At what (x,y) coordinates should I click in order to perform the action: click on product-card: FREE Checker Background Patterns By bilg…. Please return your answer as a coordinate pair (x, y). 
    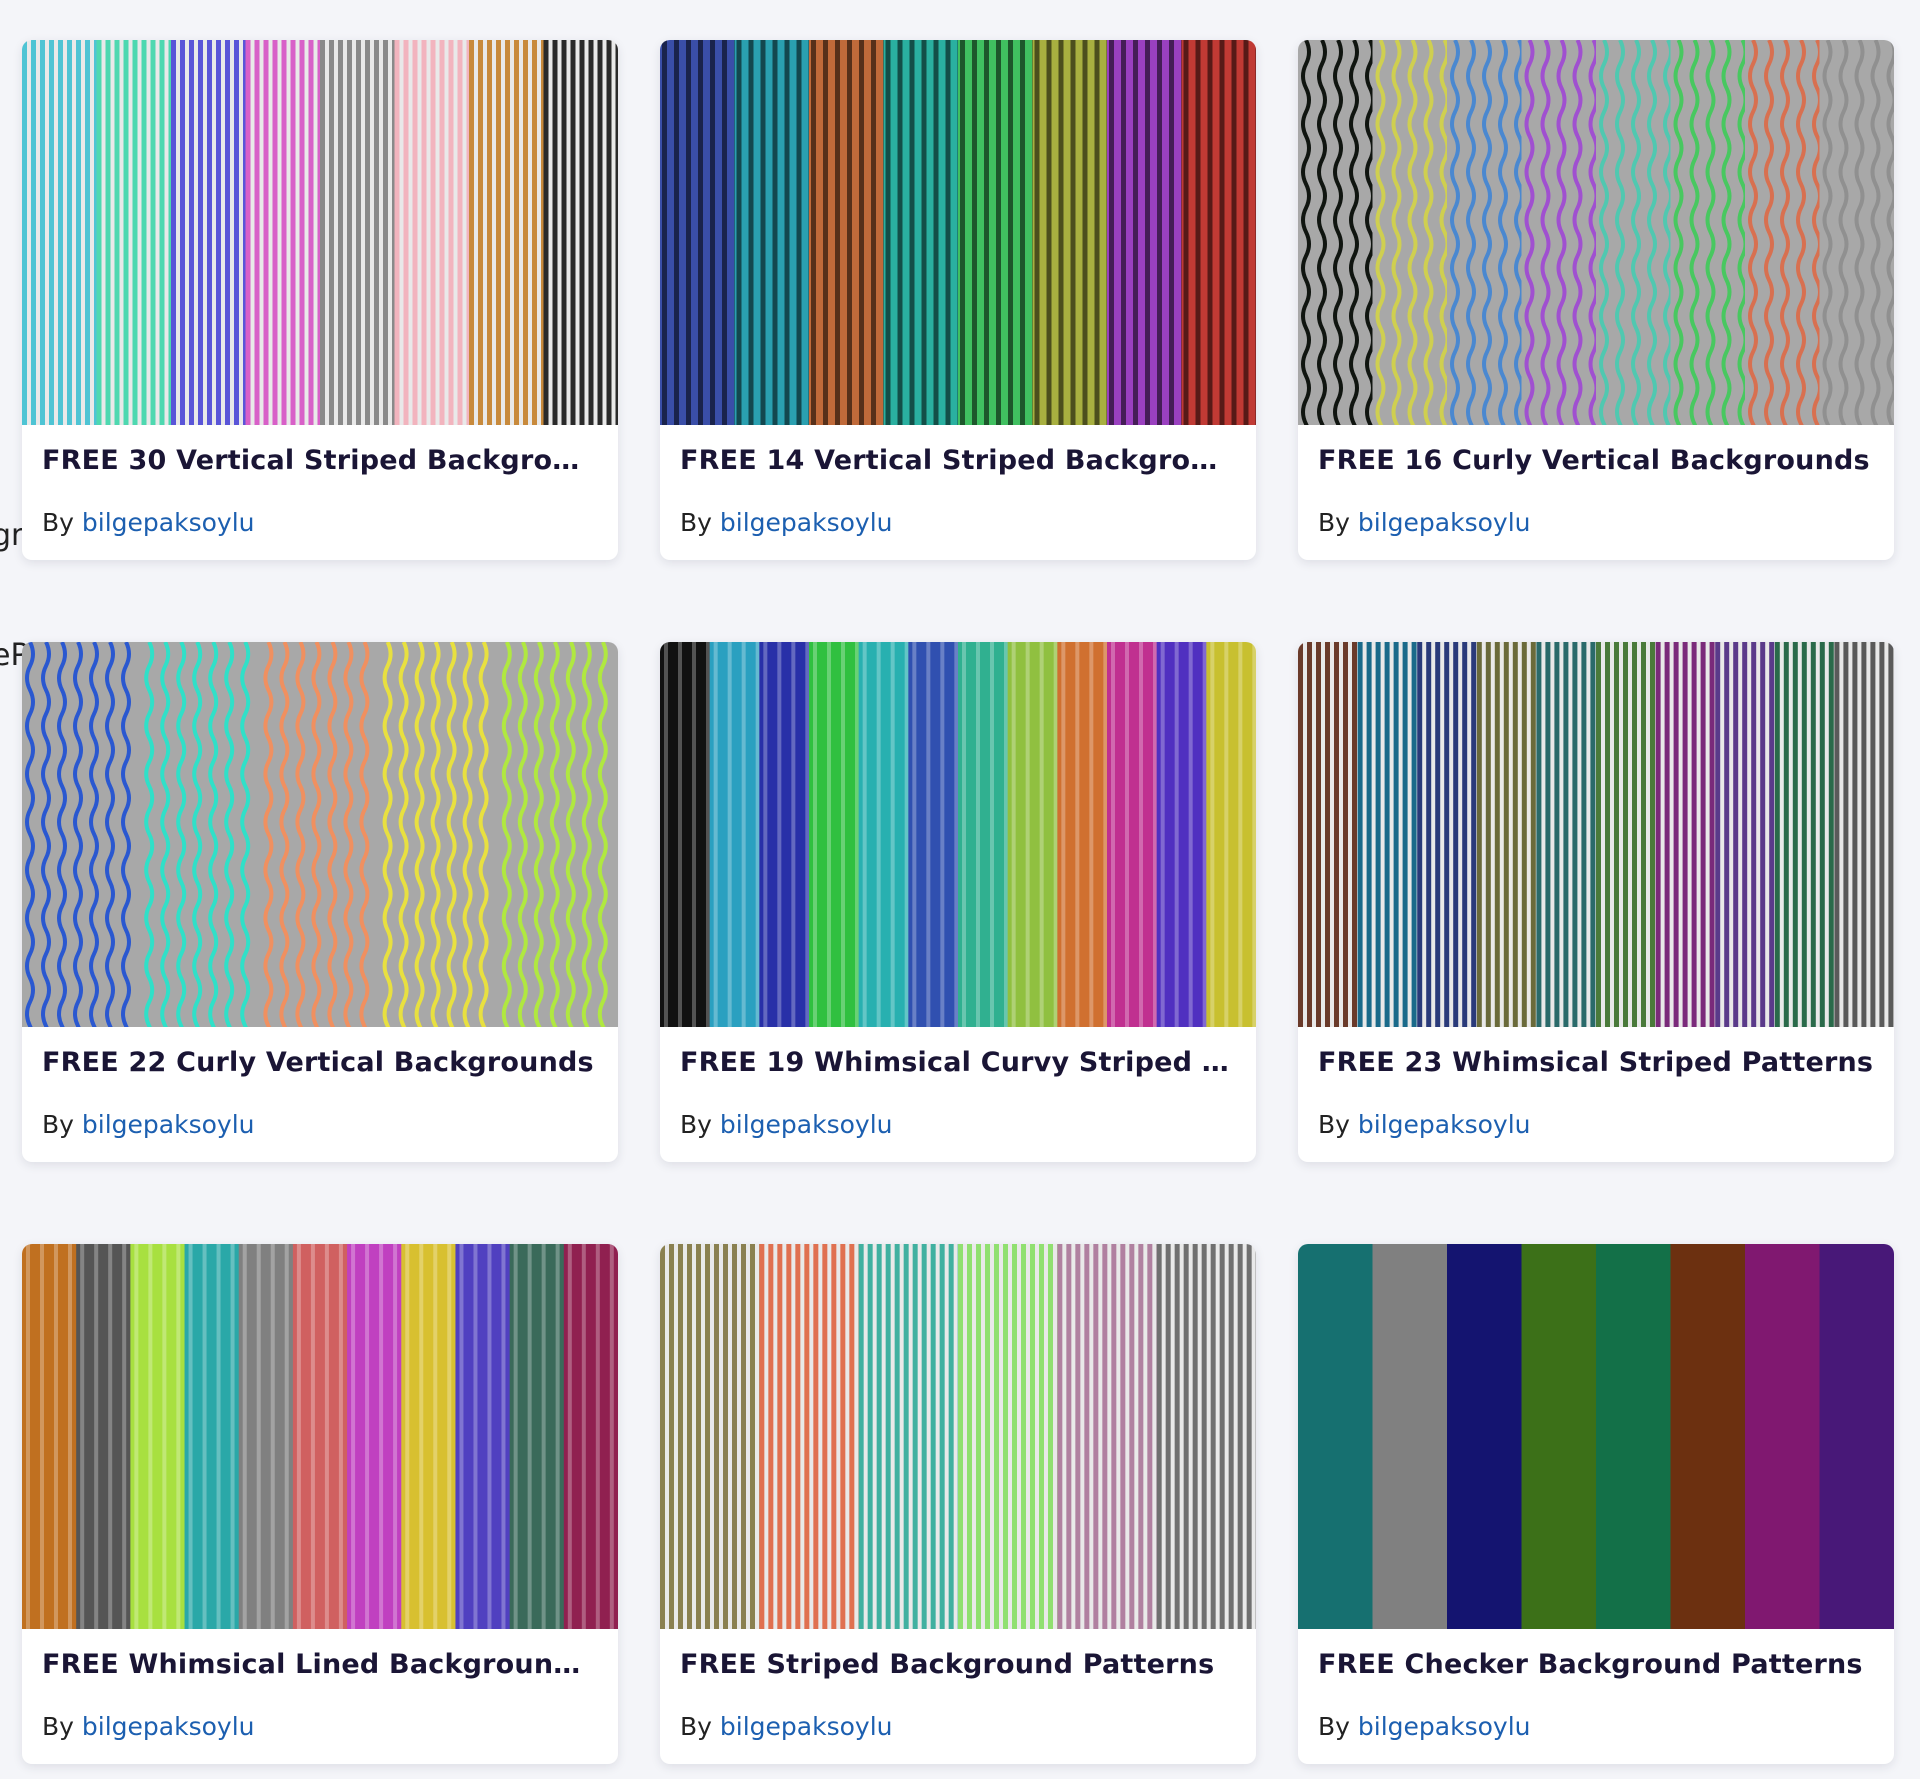
    Looking at the image, I should click on (1596, 1504).